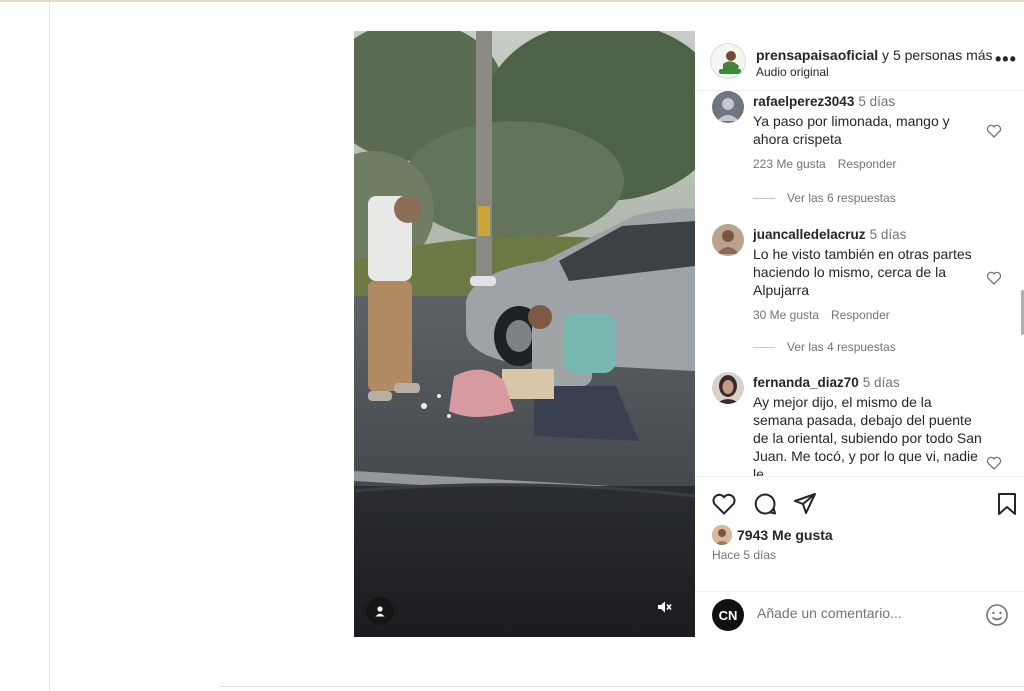 The width and height of the screenshot is (1024, 691). I want to click on view-replies-button: Ver las 4 respuestas, so click(824, 347).